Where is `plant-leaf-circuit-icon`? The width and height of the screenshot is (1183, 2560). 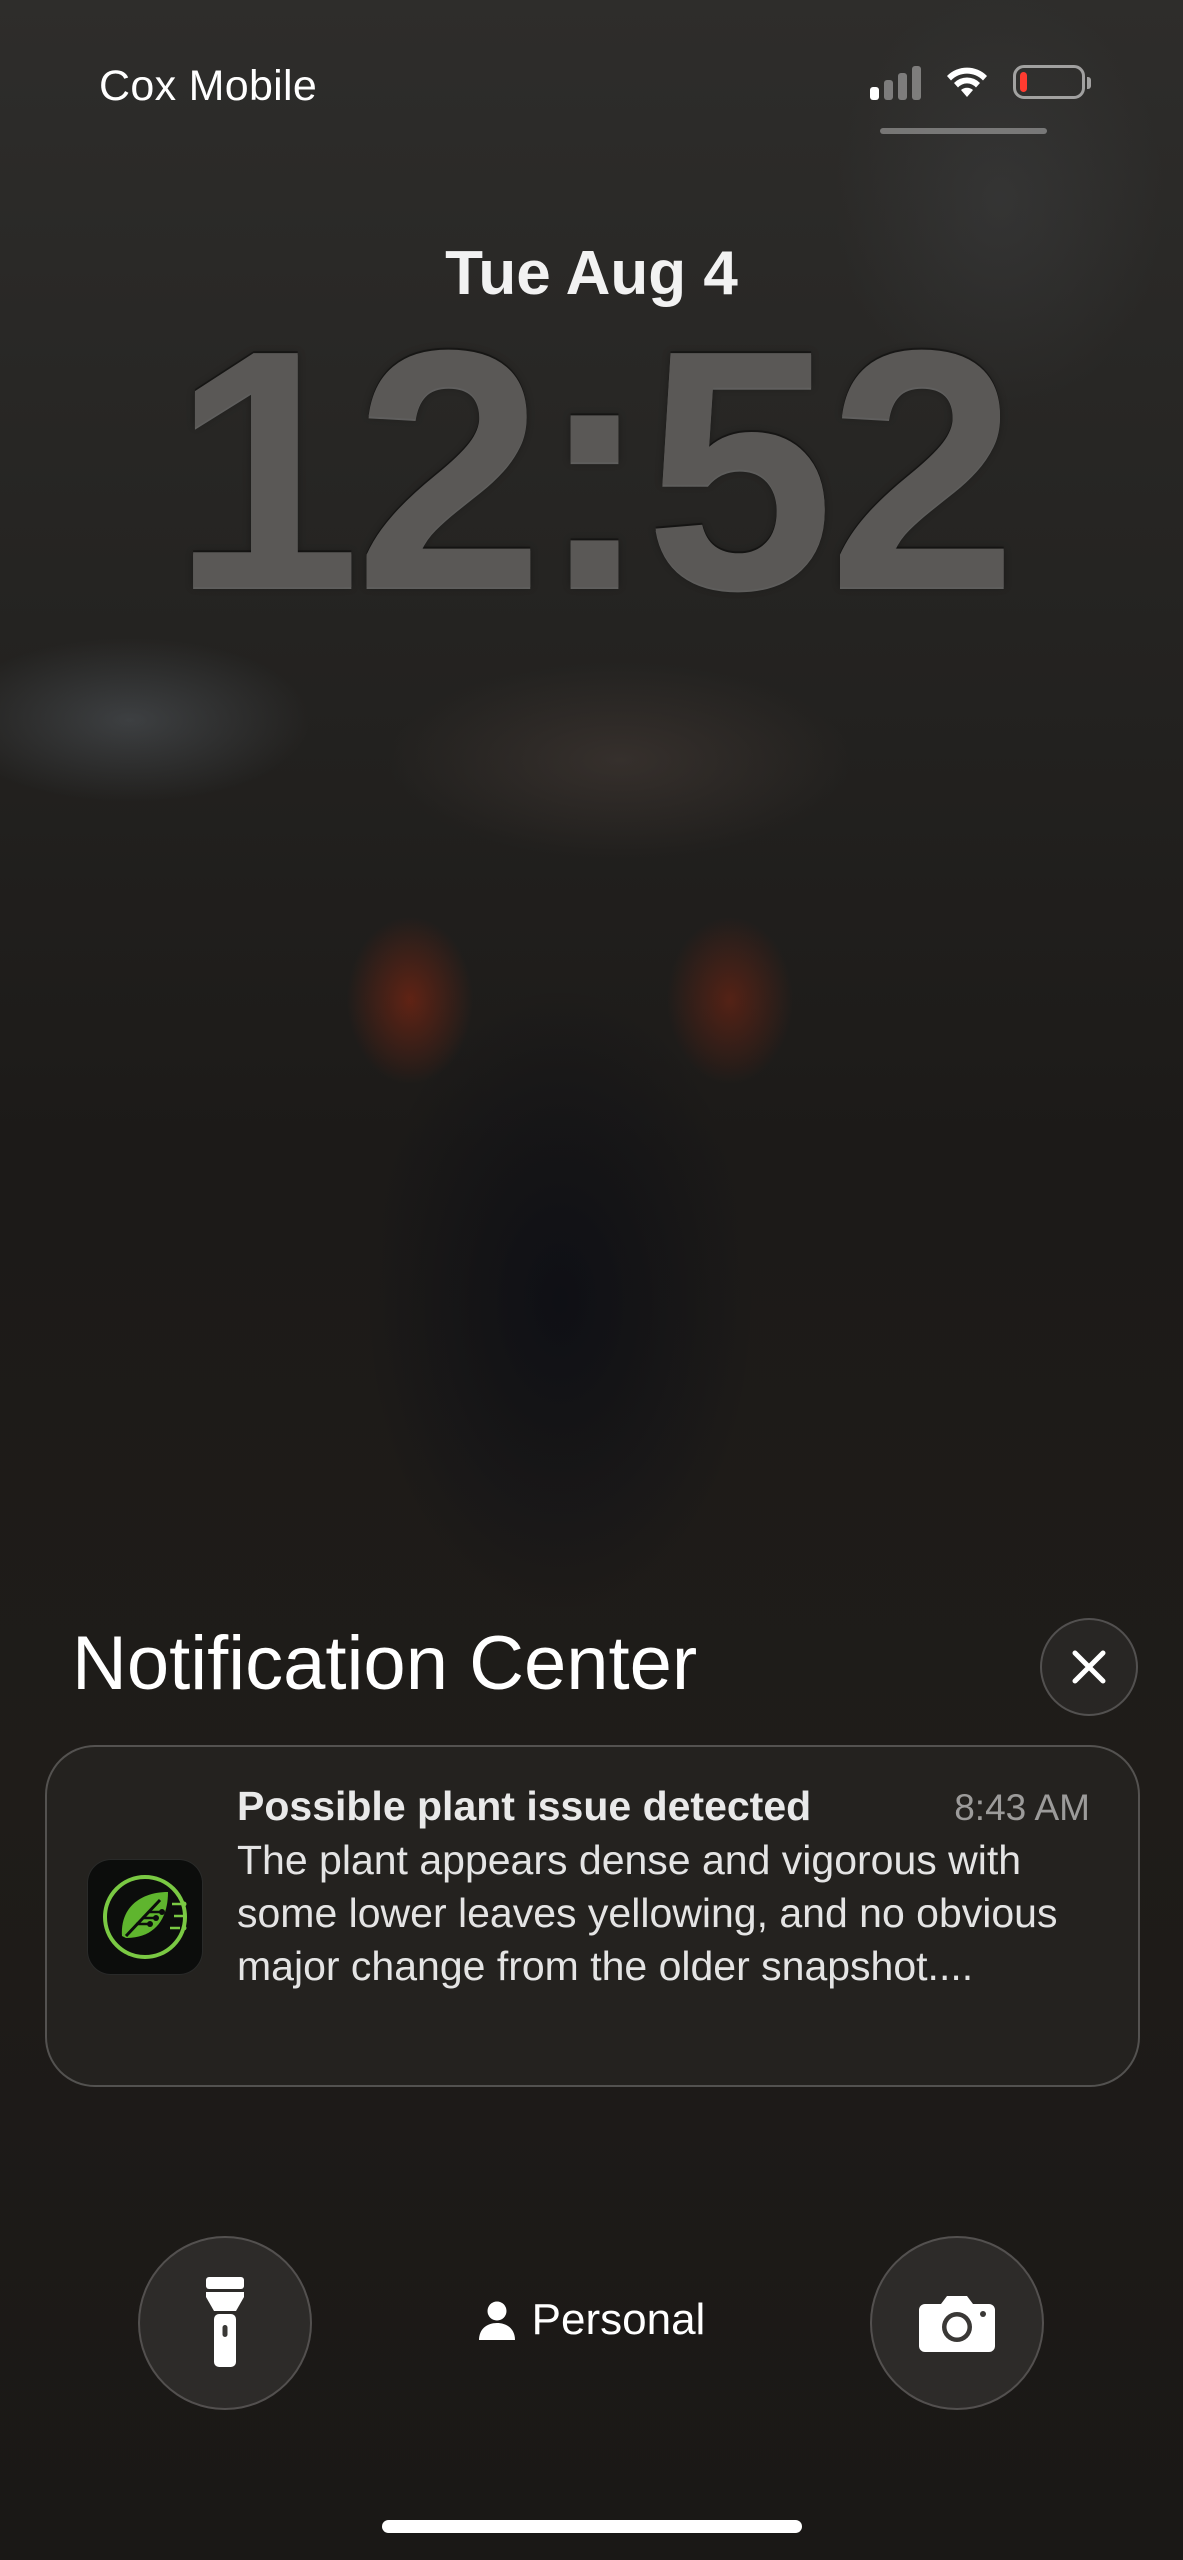
plant-leaf-circuit-icon is located at coordinates (145, 1917).